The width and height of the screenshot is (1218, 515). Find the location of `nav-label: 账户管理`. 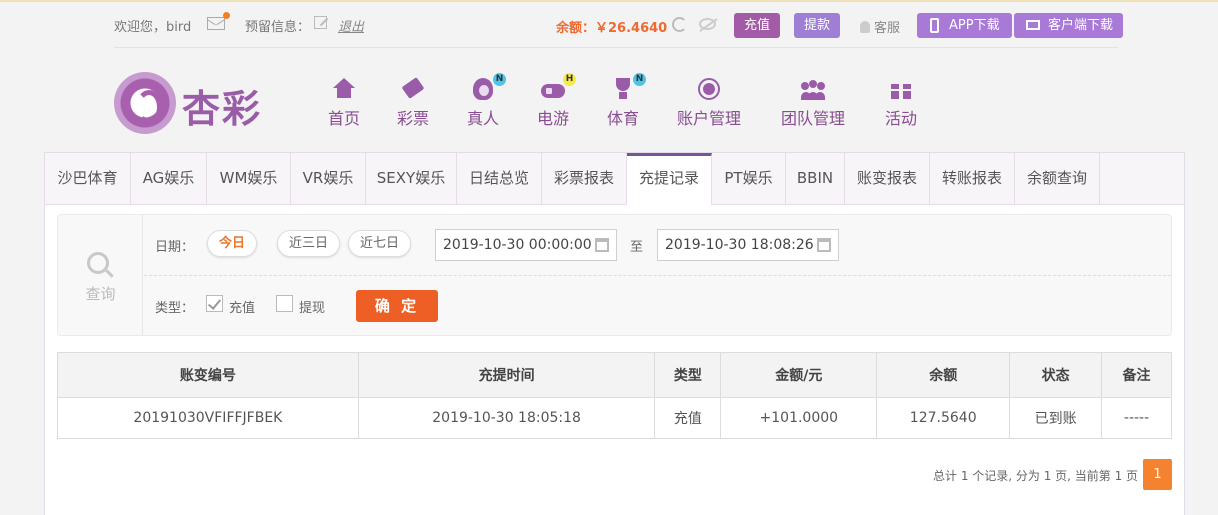

nav-label: 账户管理 is located at coordinates (709, 118).